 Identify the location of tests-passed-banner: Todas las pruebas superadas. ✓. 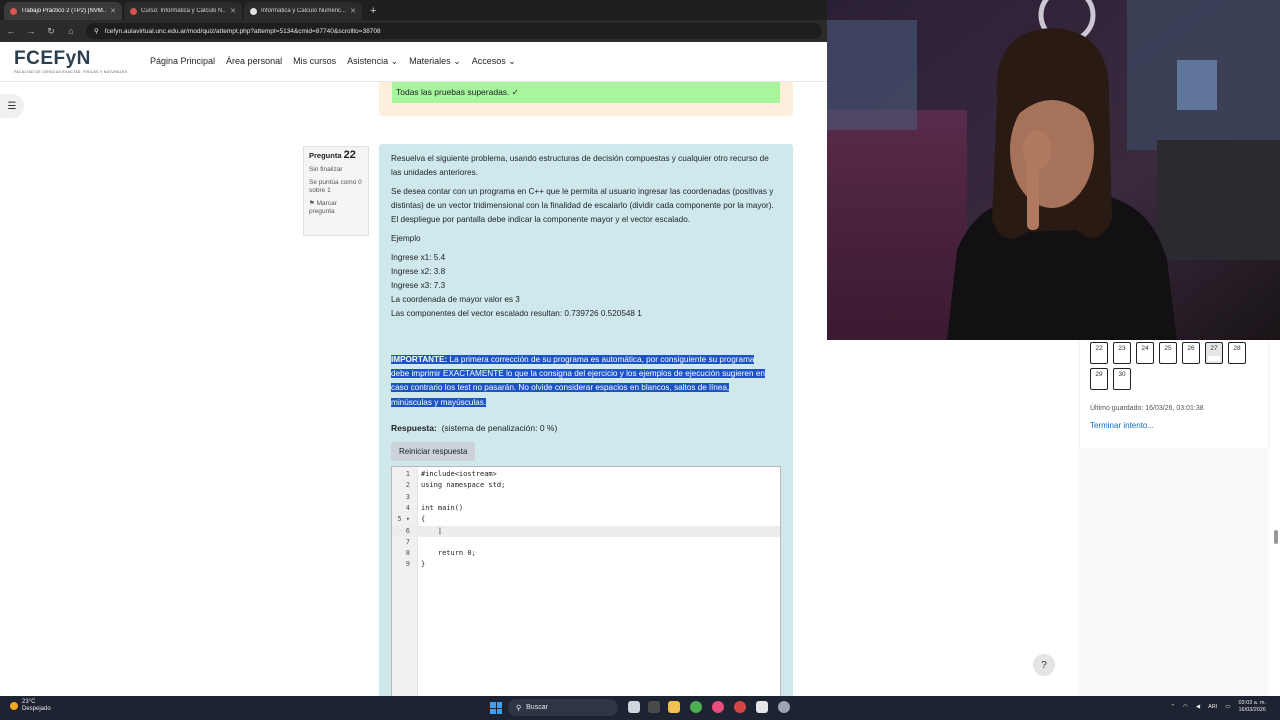
(586, 92).